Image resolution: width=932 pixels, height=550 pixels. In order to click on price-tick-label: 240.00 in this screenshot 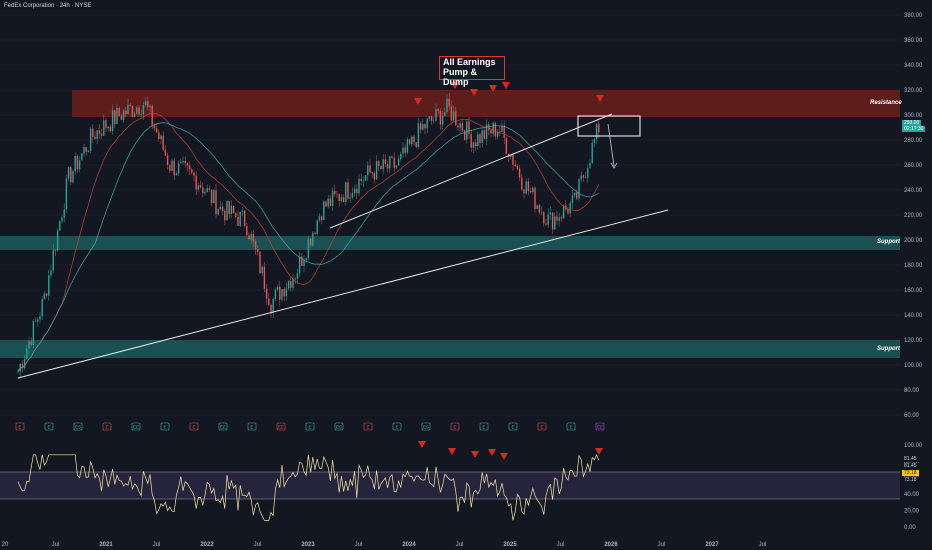, I will do `click(913, 191)`.